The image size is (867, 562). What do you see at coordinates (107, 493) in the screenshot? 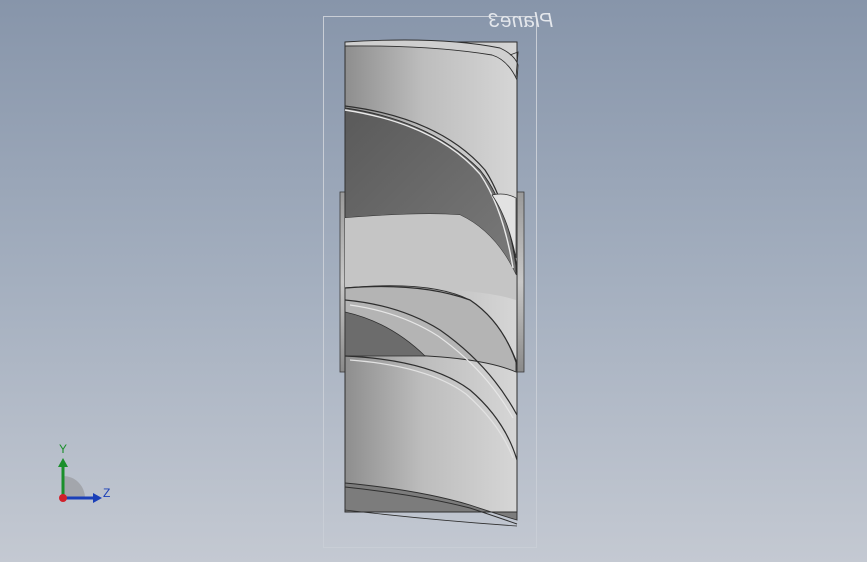
I see `z-axis-label: Z` at bounding box center [107, 493].